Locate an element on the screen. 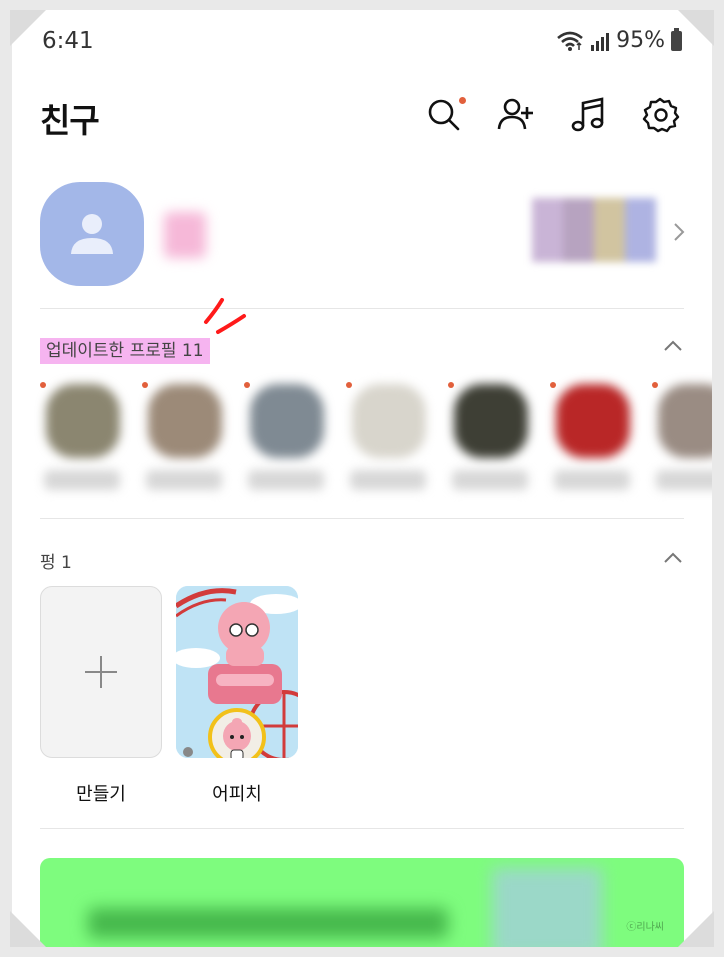  apeach-avatar-badge is located at coordinates (237, 733).